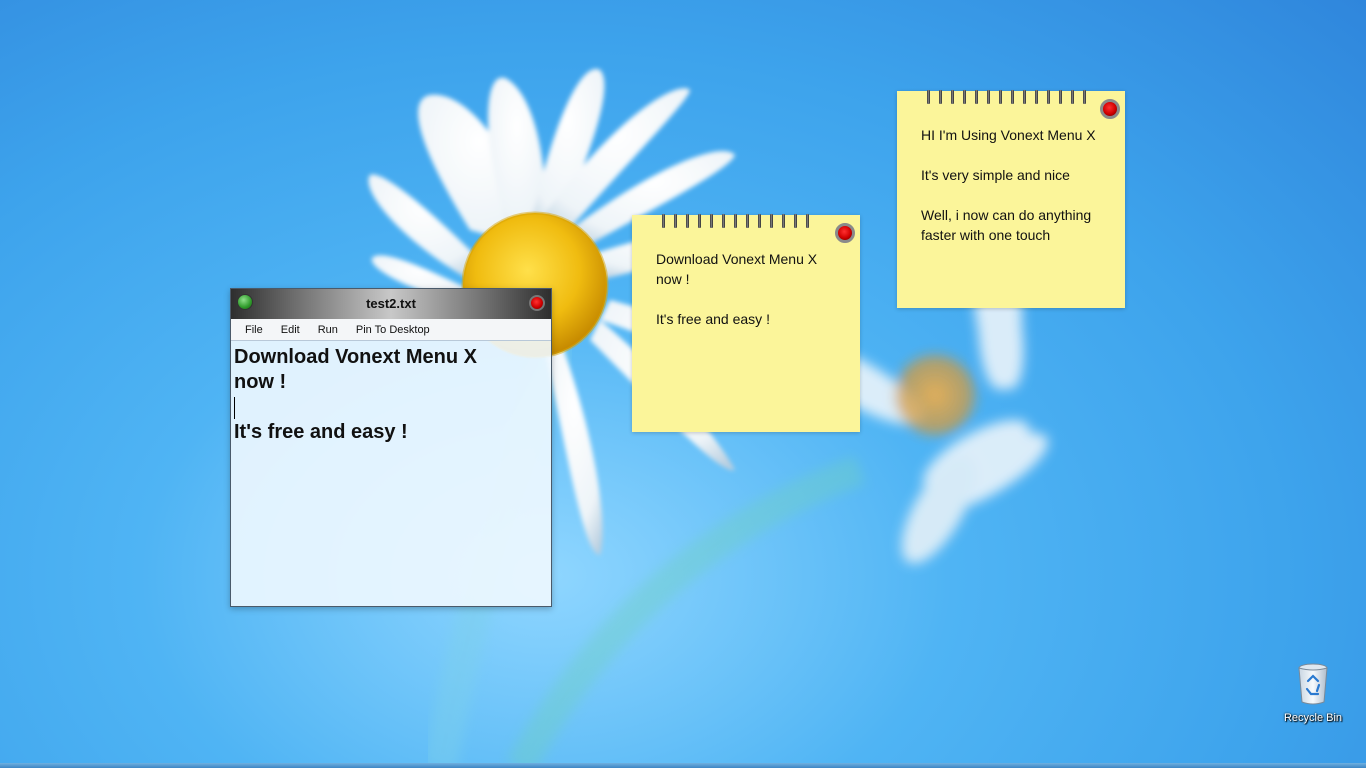 Image resolution: width=1366 pixels, height=768 pixels. I want to click on editor-line: now !, so click(260, 382).